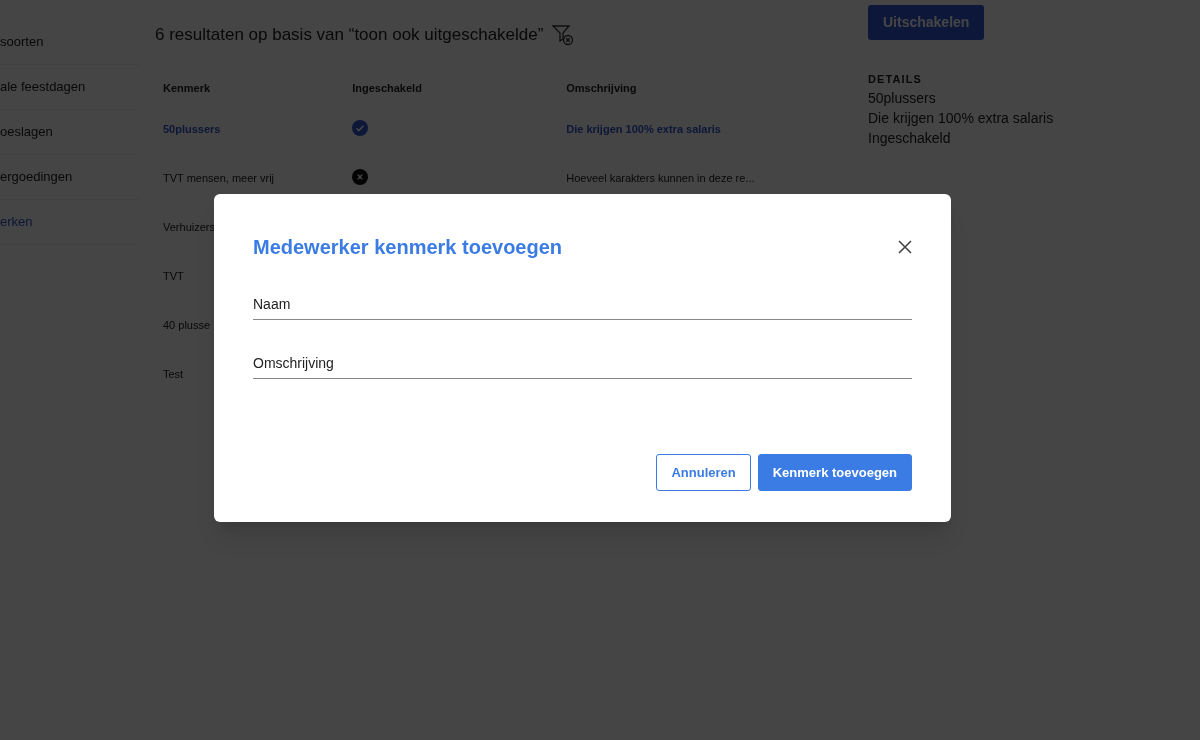 This screenshot has width=1200, height=740. I want to click on table-cell: TVT, so click(173, 276).